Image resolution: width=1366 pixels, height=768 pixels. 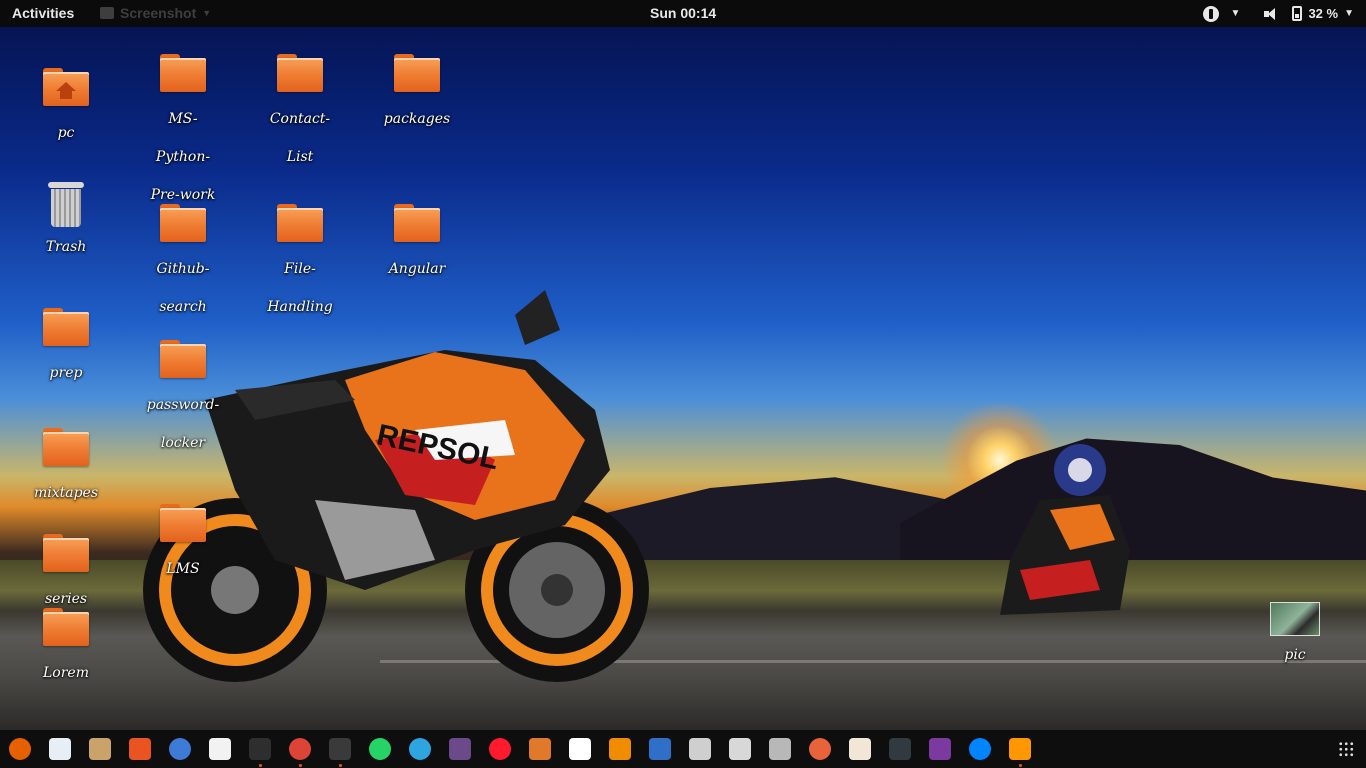 I want to click on desktop-icon-github-search: Github- search, so click(x=183, y=265).